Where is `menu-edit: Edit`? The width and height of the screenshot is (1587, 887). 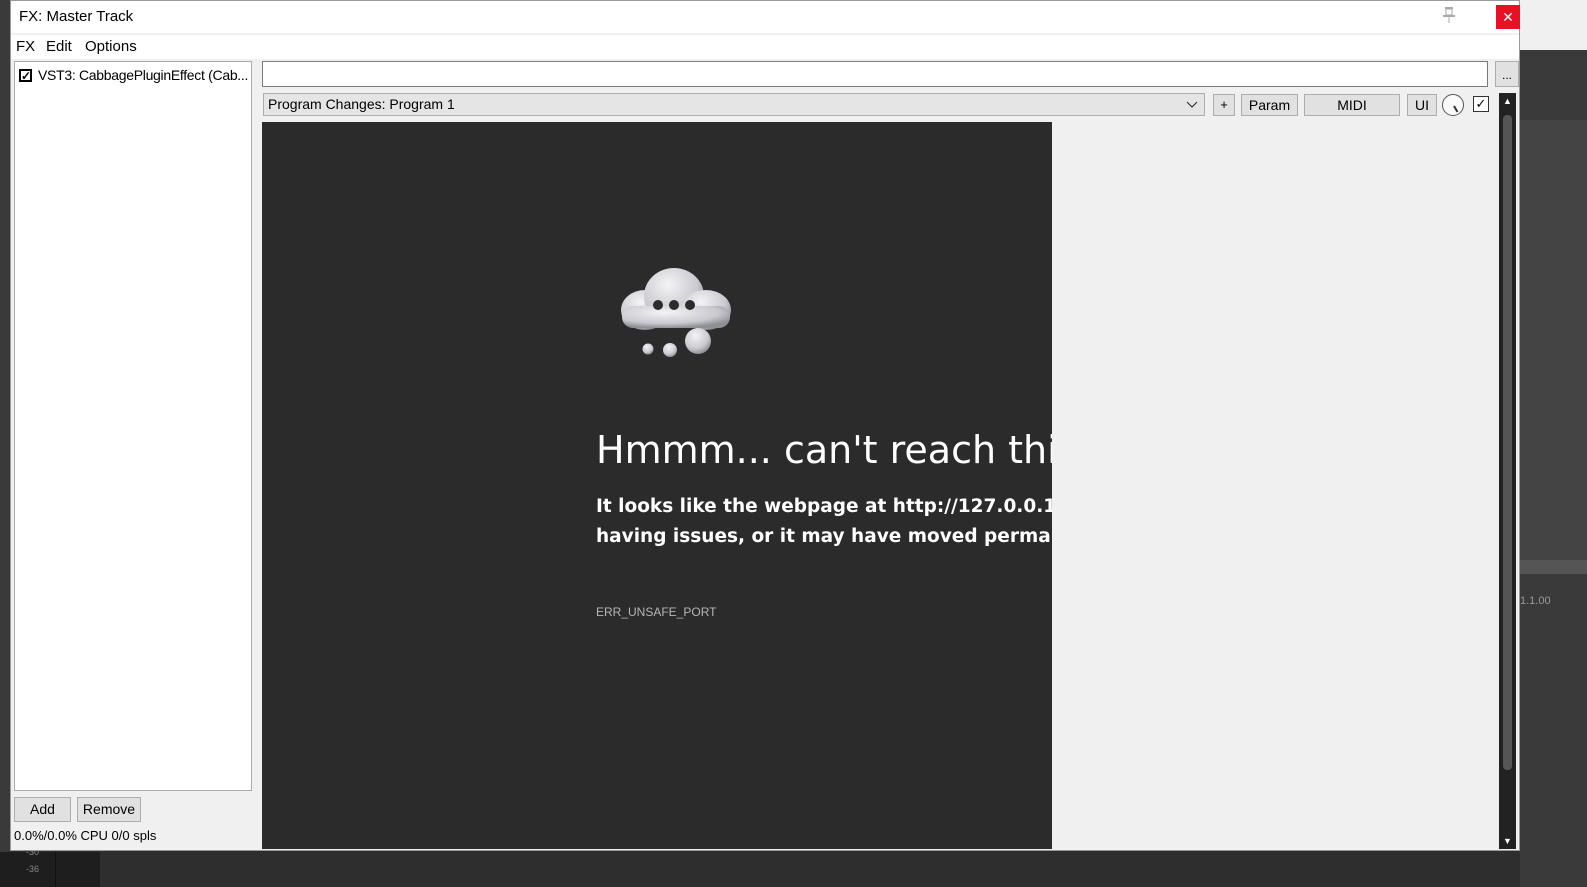
menu-edit: Edit is located at coordinates (59, 46).